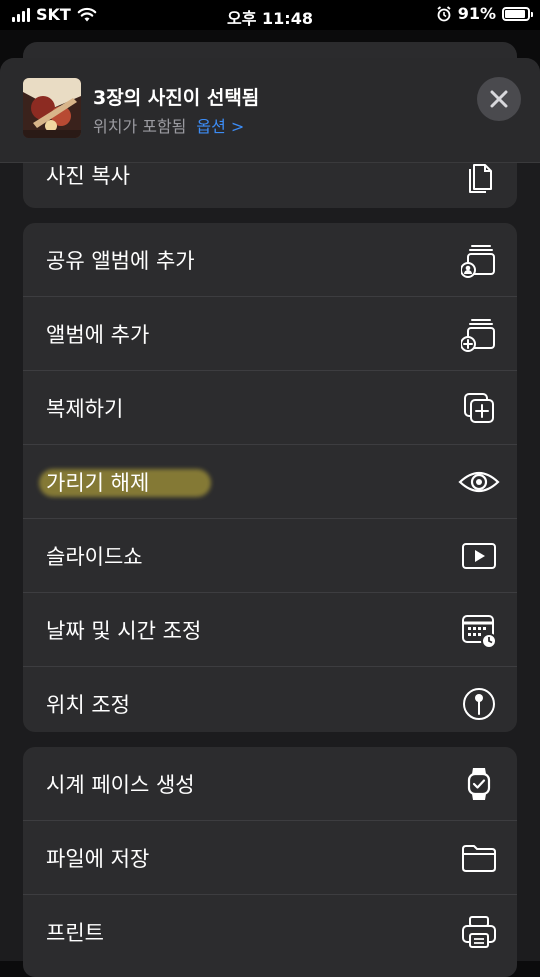 The height and width of the screenshot is (977, 540). I want to click on status-bar: SKT 오후 11:48 91%, so click(270, 15).